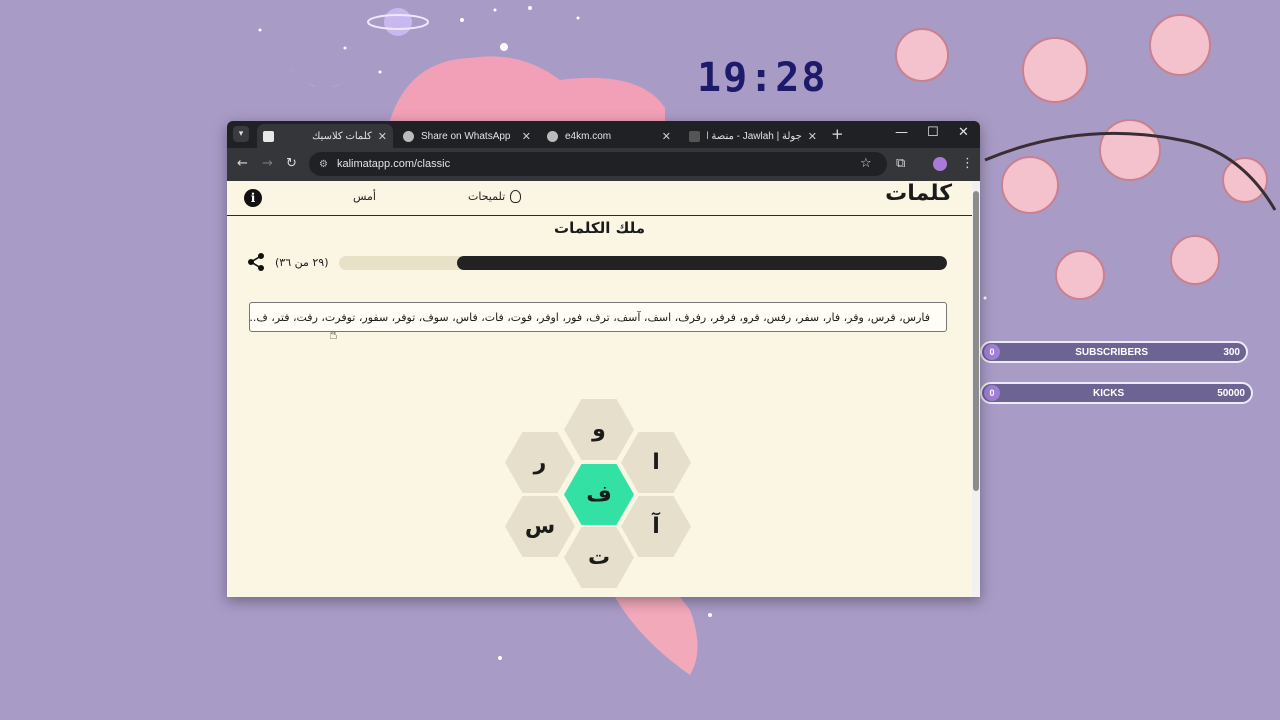 This screenshot has width=1280, height=720. I want to click on extensions-puzzle-icon: ⧉, so click(900, 163).